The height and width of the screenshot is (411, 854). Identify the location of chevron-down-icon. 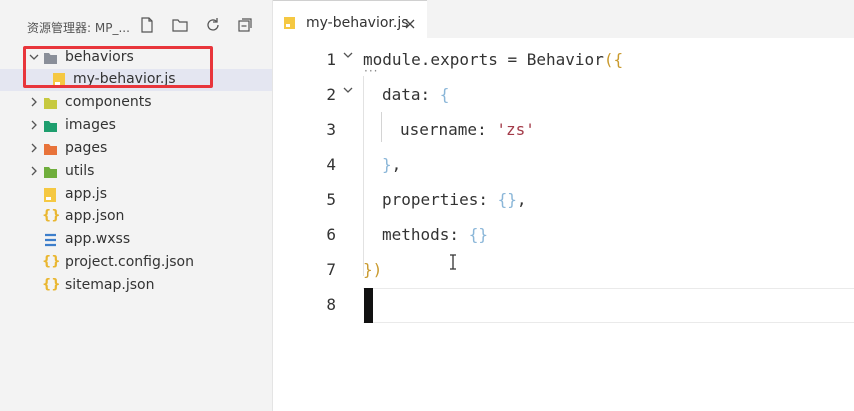
(34, 57).